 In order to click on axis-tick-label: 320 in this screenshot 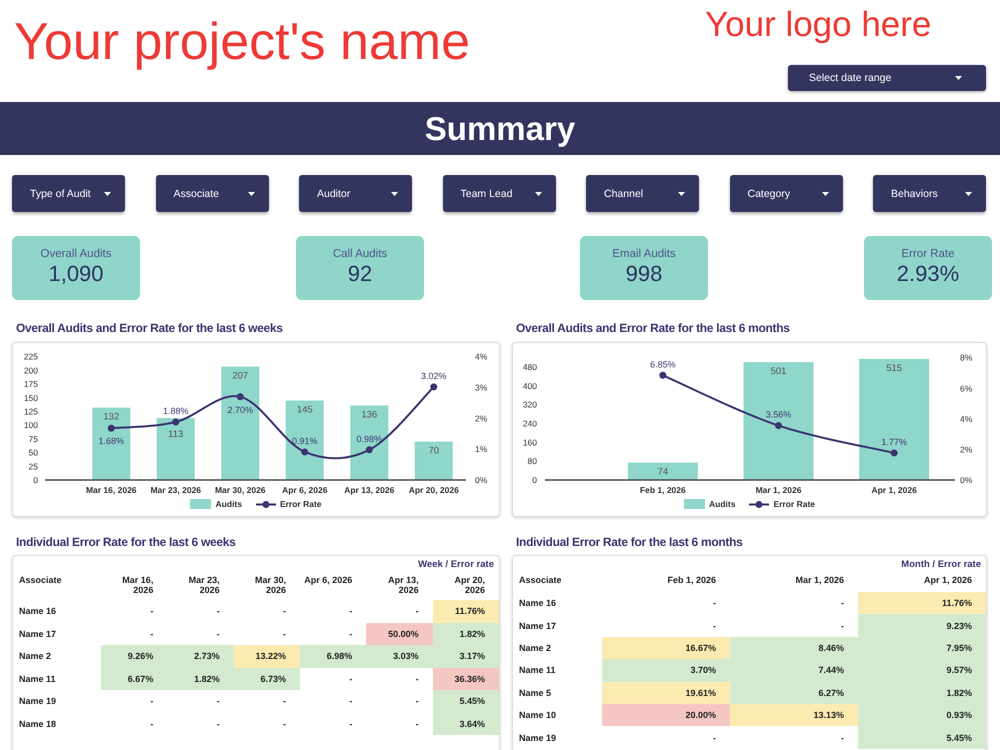, I will do `click(529, 405)`.